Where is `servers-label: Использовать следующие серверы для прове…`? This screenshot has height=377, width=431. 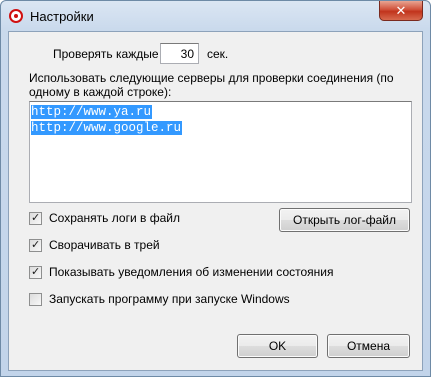 servers-label: Использовать следующие серверы для прове… is located at coordinates (211, 85).